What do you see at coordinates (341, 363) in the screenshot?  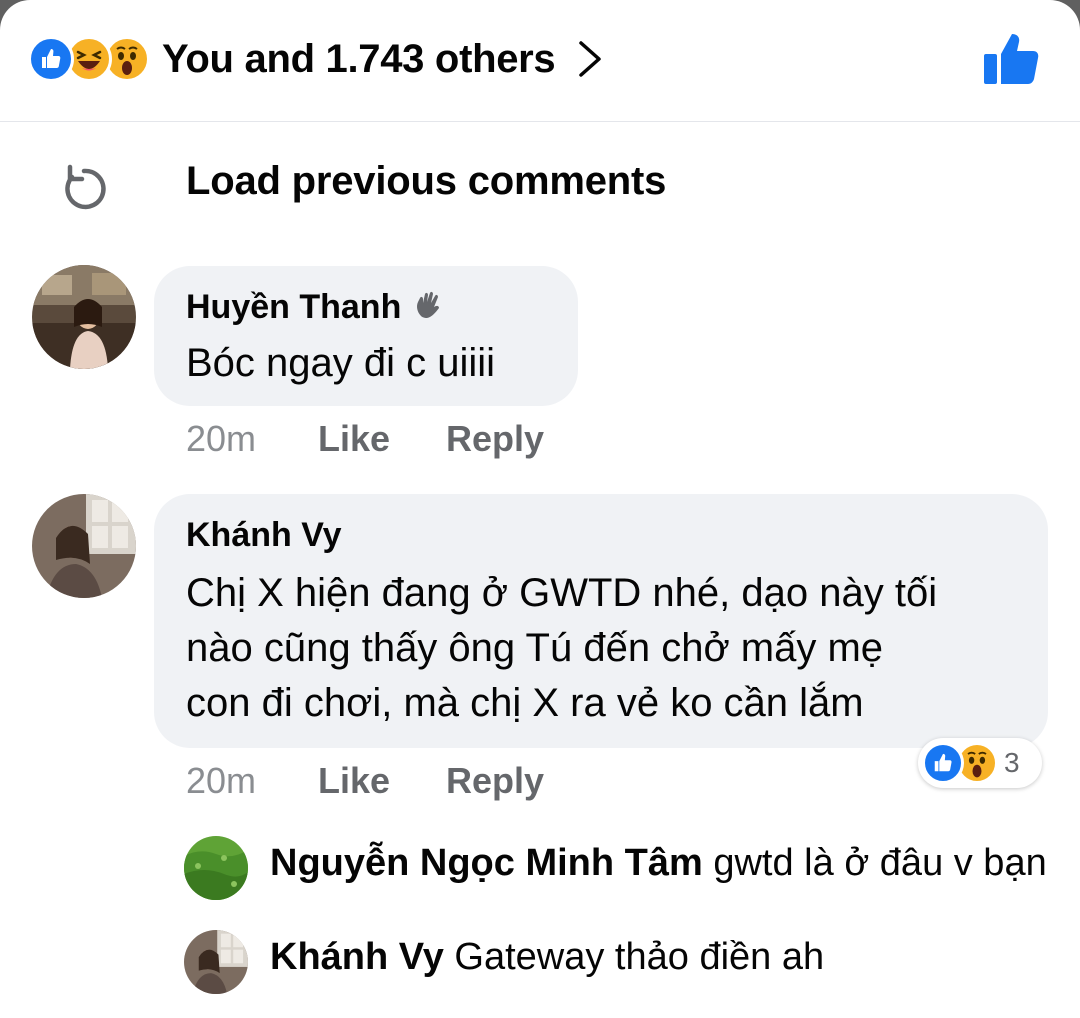 I see `comment-text: Bóc ngay đi c uiiii` at bounding box center [341, 363].